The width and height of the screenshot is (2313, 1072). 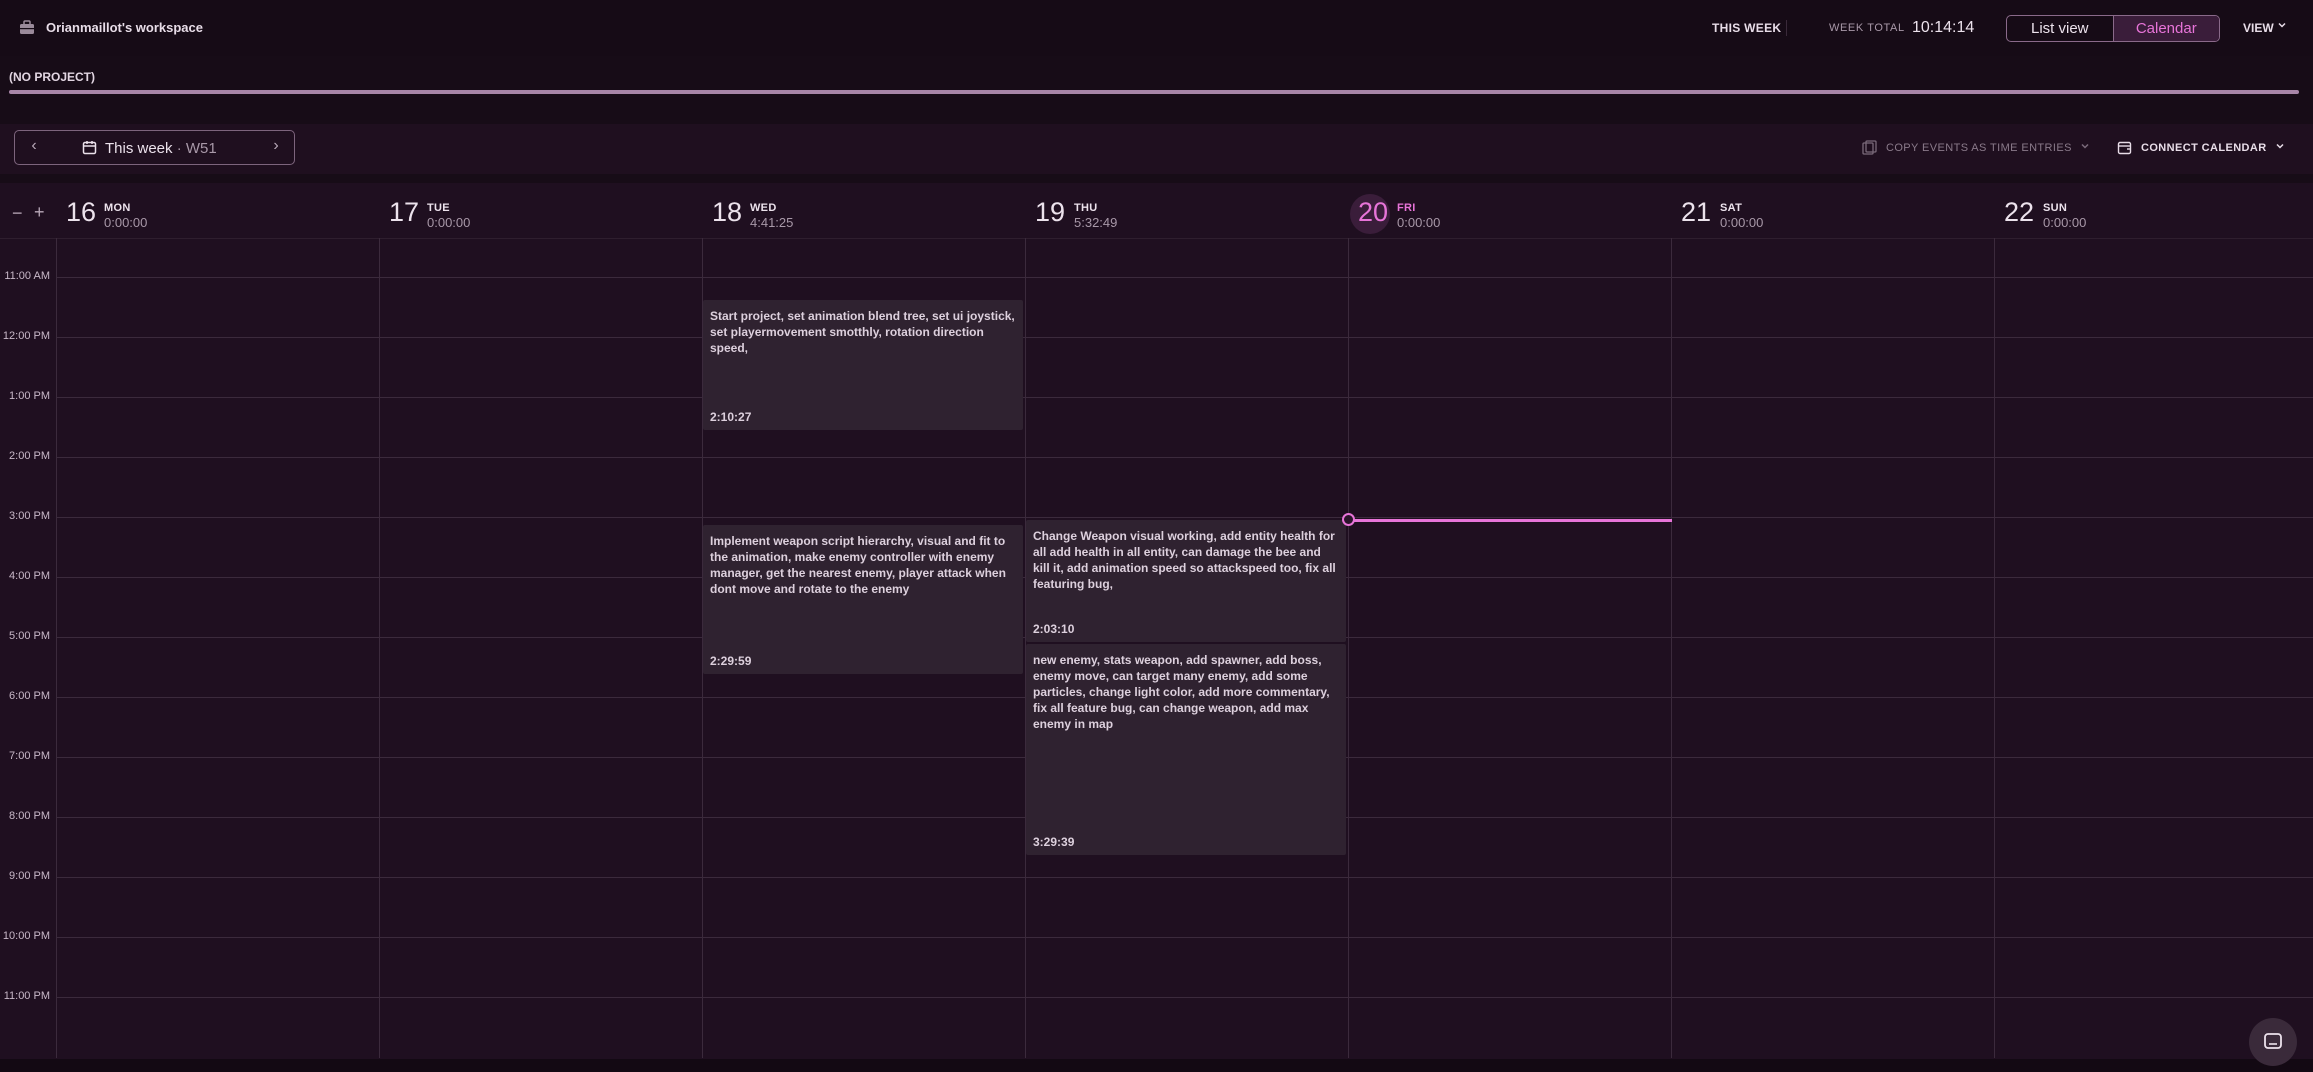 I want to click on briefcase-icon, so click(x=27, y=27).